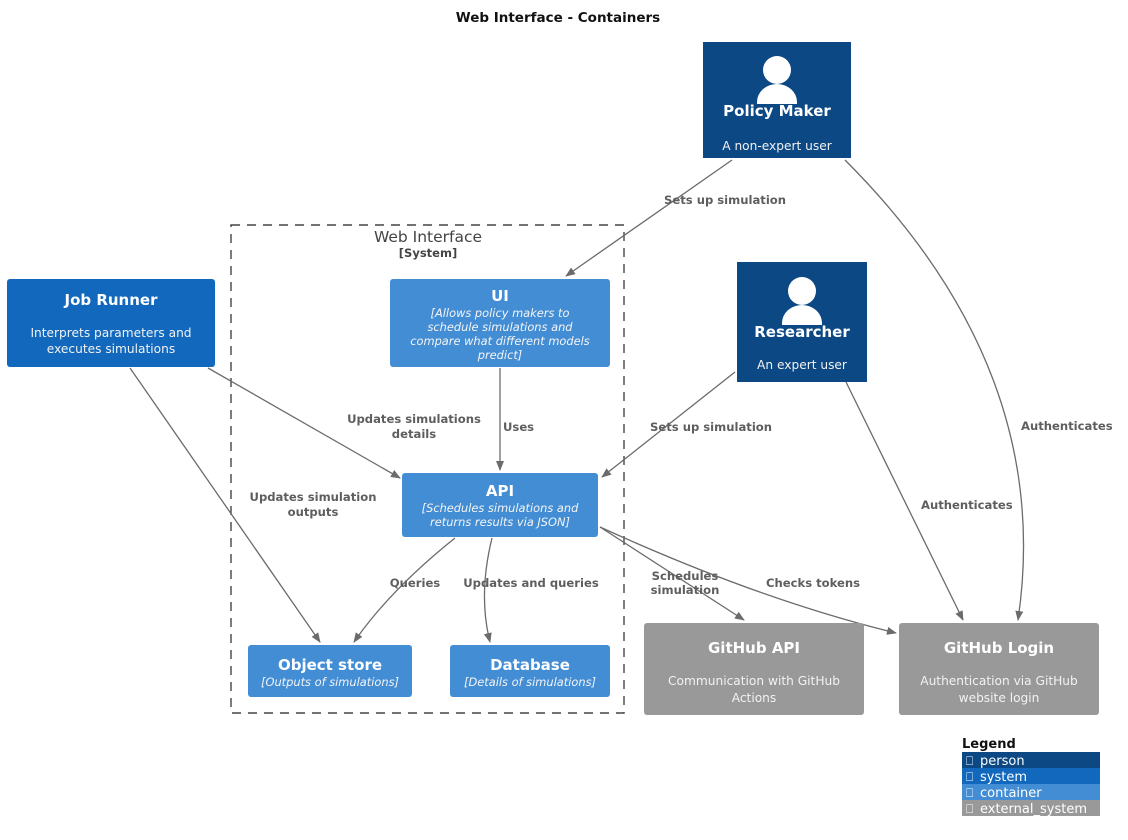 Image resolution: width=1128 pixels, height=840 pixels. What do you see at coordinates (802, 322) in the screenshot?
I see `node-researcher: Researcher An expert user` at bounding box center [802, 322].